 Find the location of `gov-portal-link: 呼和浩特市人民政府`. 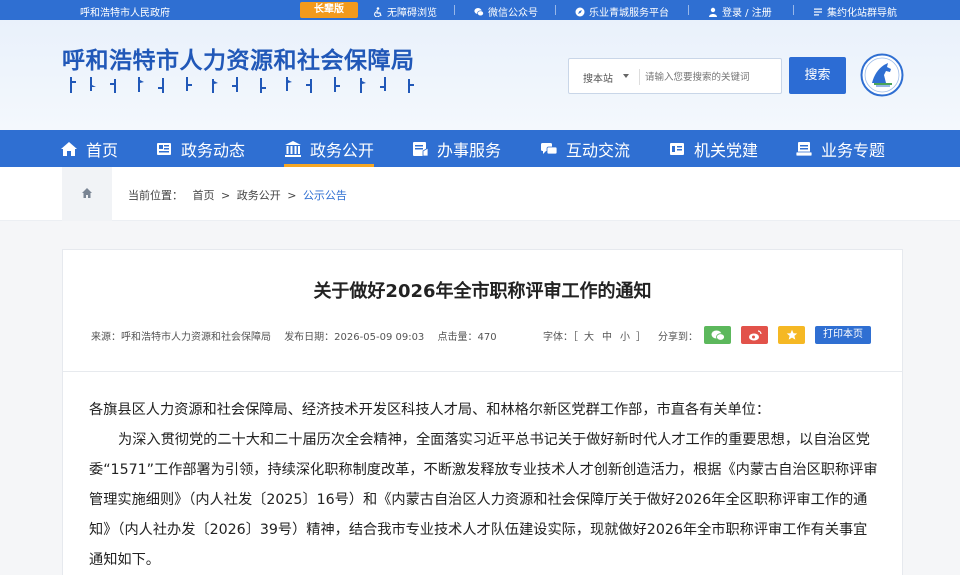

gov-portal-link: 呼和浩特市人民政府 is located at coordinates (125, 11).